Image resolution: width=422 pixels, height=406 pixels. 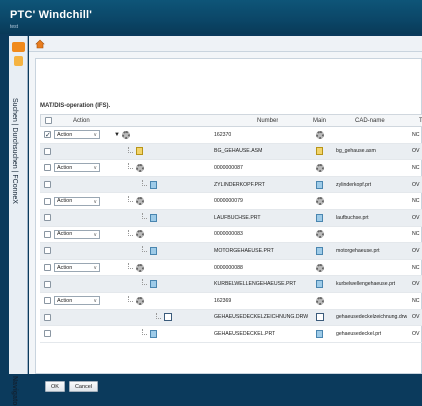 I want to click on table-row: LAUFBUCHSE.PRT laufbuchse.prt OV, so click(x=231, y=218).